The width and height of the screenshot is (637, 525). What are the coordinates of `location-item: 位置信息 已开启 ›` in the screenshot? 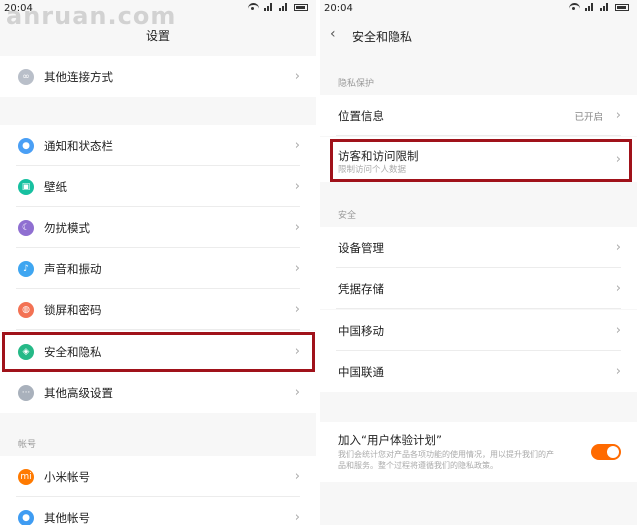 It's located at (478, 115).